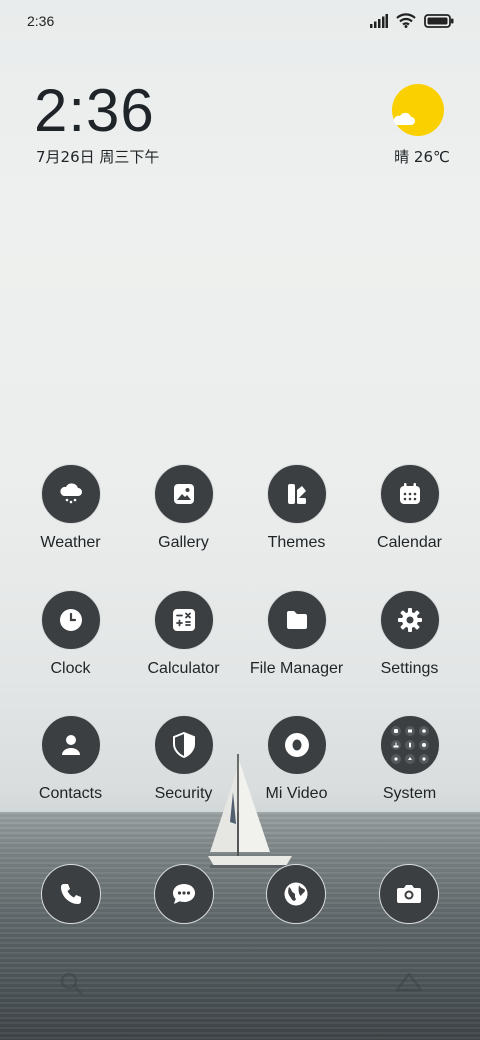 The width and height of the screenshot is (480, 1040). I want to click on app-system-folder: System, so click(409, 759).